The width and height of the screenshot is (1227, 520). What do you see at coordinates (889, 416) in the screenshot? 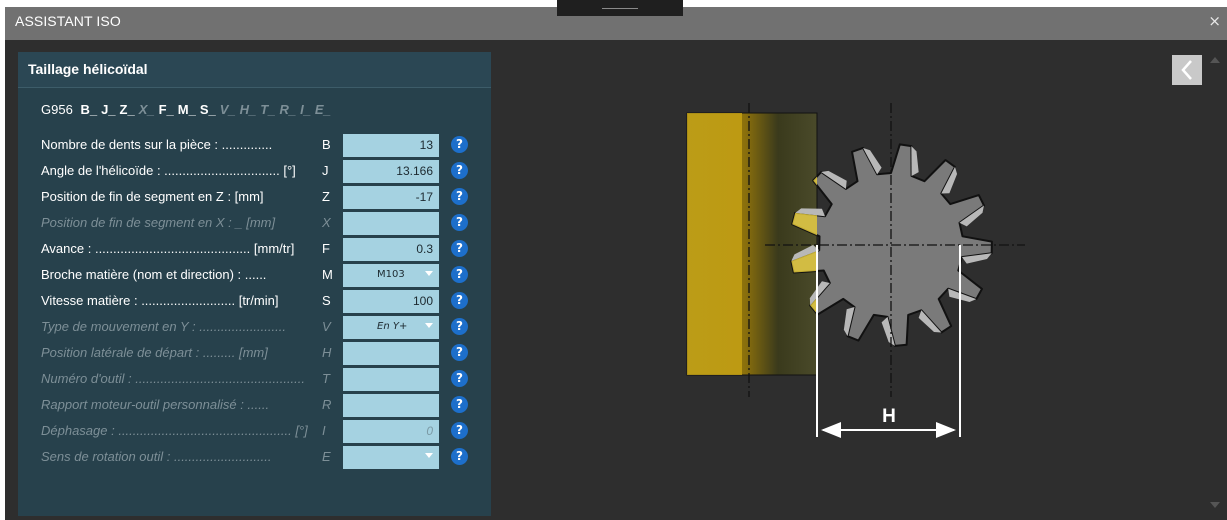
I see `dimension-label: H` at bounding box center [889, 416].